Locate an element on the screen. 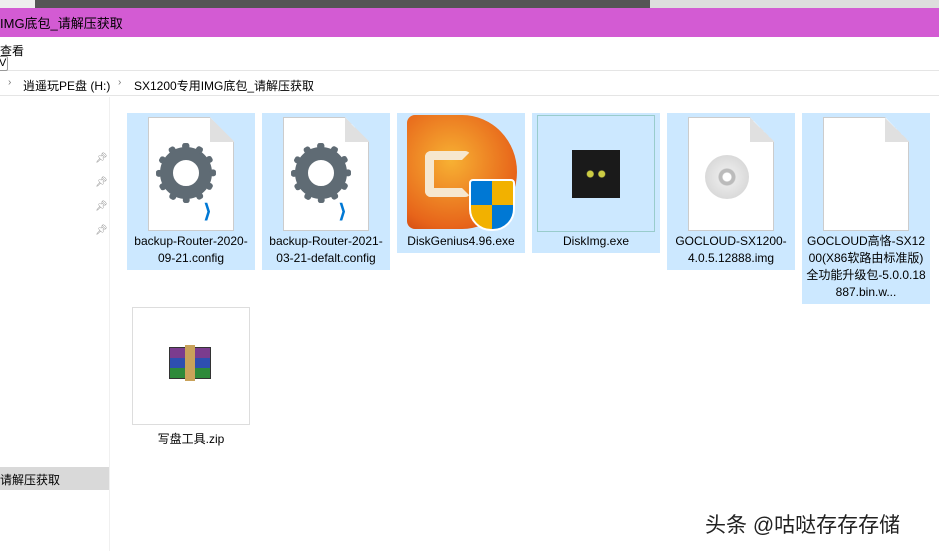  file-item: DiskImg.exe is located at coordinates (596, 183).